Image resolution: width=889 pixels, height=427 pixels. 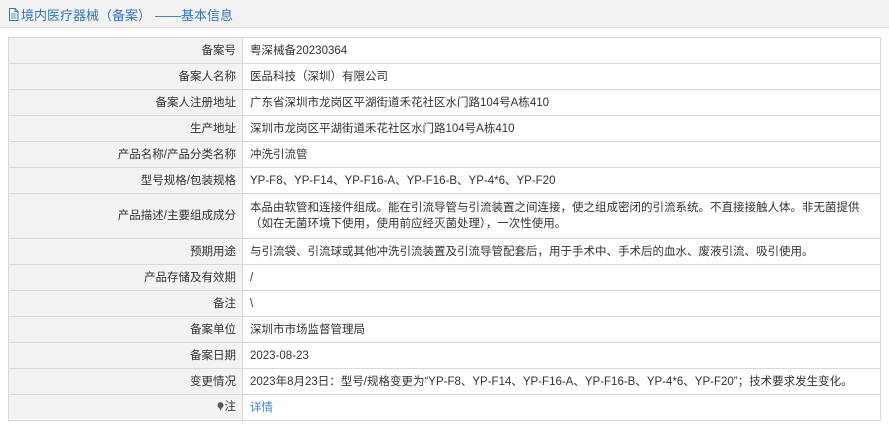 I want to click on note-label-group: 注, so click(x=227, y=407).